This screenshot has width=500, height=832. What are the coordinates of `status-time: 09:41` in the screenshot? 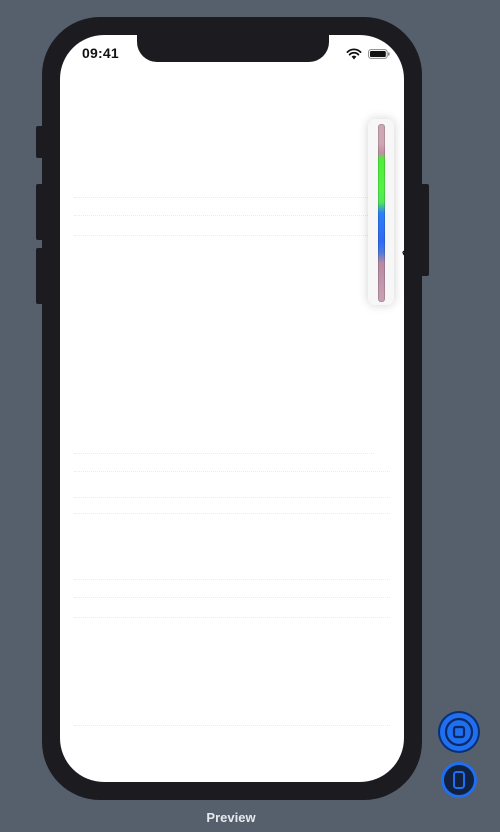 It's located at (100, 53).